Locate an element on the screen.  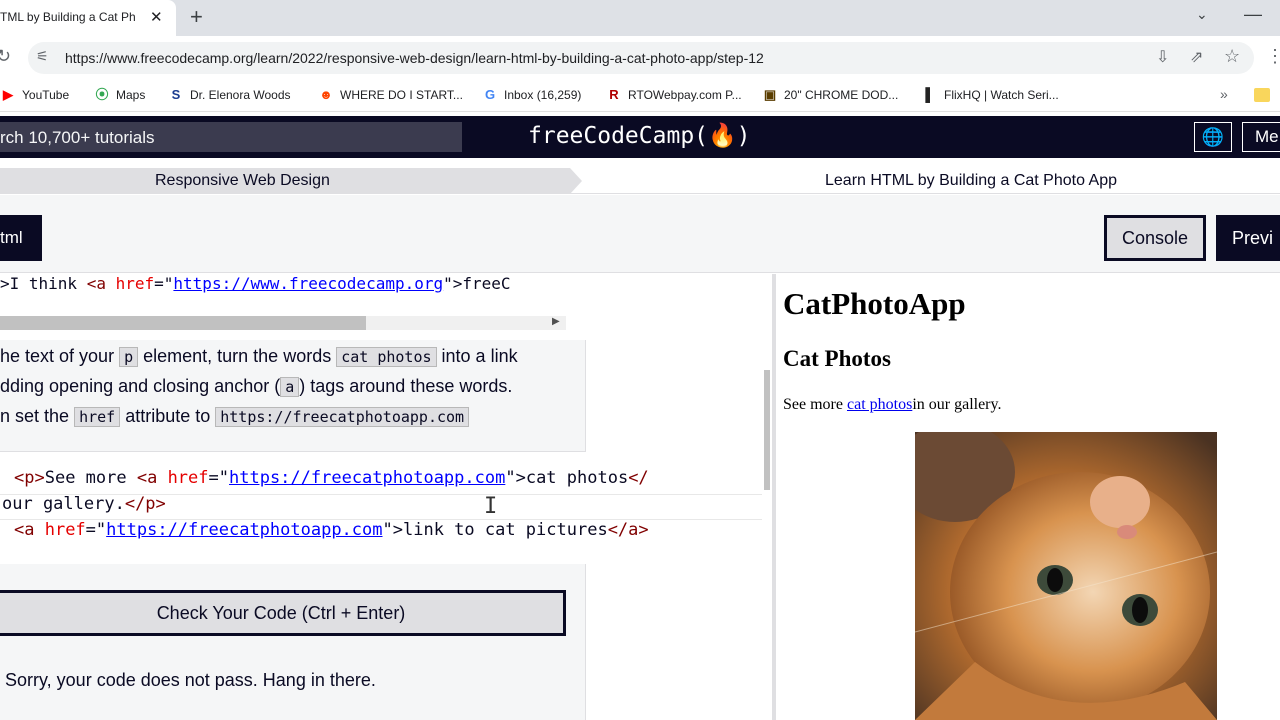
language-globe-icon: 🌐 is located at coordinates (1213, 137).